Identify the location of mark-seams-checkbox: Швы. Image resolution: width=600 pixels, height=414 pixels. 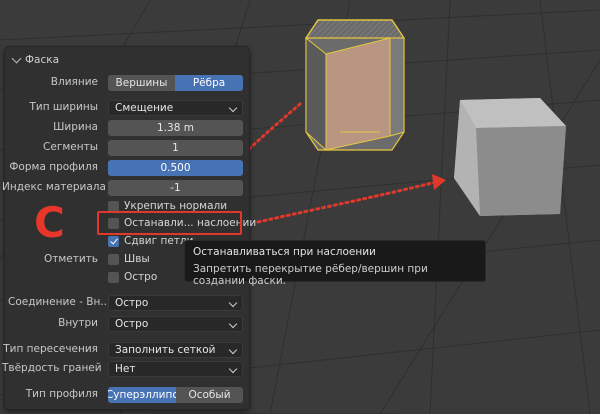
(129, 259).